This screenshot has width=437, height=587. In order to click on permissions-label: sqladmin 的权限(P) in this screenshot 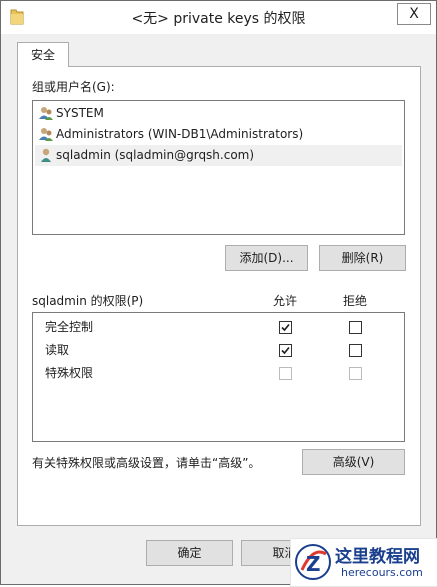, I will do `click(88, 301)`.